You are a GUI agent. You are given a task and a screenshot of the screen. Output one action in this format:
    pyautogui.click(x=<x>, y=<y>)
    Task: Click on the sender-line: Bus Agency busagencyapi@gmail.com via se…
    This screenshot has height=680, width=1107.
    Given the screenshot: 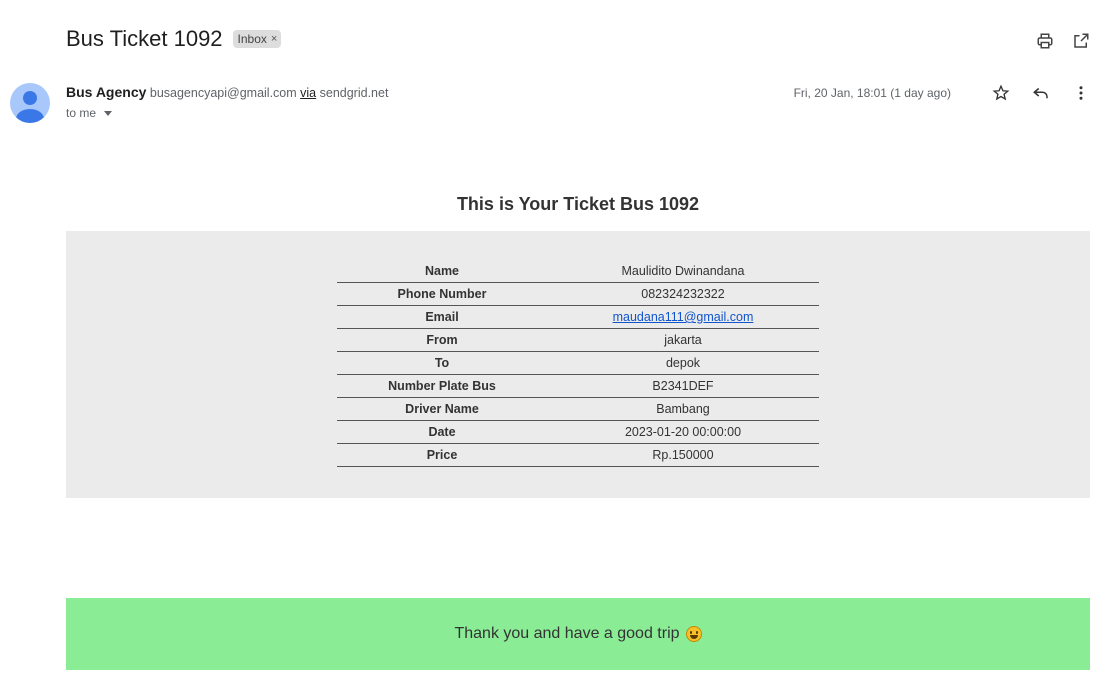 What is the action you would take?
    pyautogui.click(x=227, y=92)
    